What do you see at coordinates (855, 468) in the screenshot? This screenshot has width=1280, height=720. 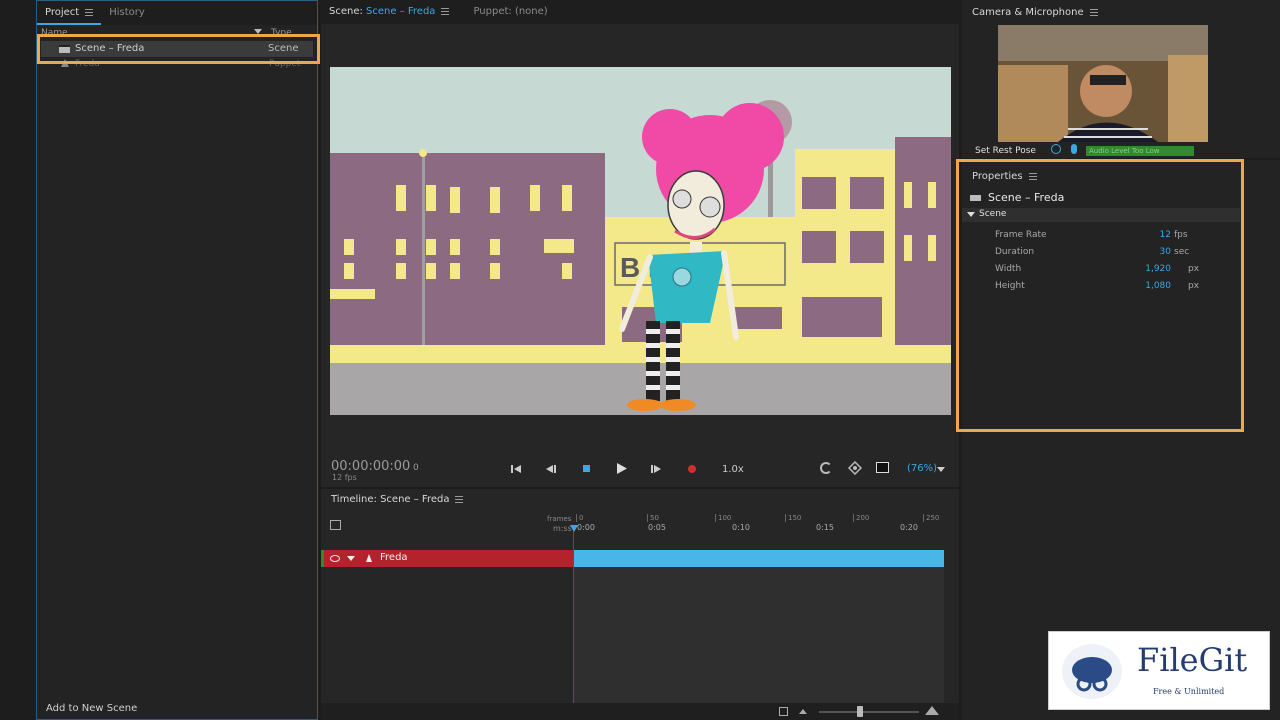 I see `onion-skin-icon` at bounding box center [855, 468].